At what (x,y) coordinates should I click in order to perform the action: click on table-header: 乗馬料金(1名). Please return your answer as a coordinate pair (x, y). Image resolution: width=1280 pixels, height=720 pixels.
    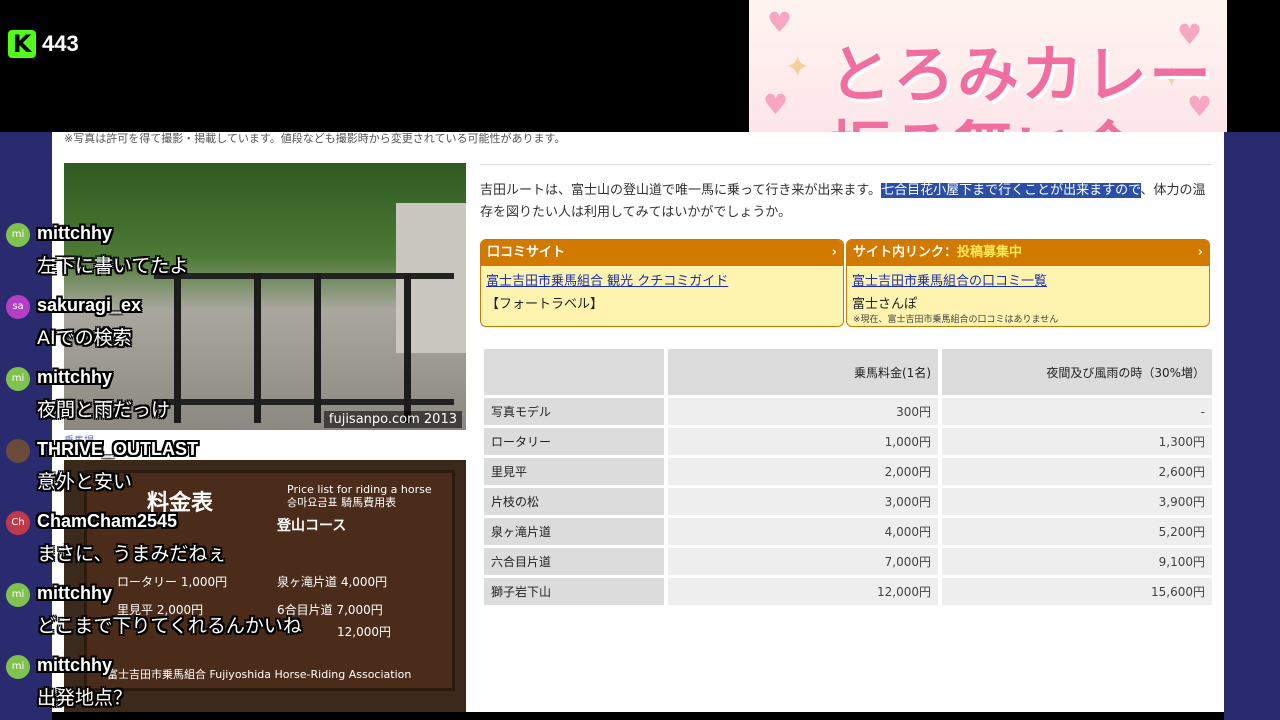
    Looking at the image, I should click on (803, 372).